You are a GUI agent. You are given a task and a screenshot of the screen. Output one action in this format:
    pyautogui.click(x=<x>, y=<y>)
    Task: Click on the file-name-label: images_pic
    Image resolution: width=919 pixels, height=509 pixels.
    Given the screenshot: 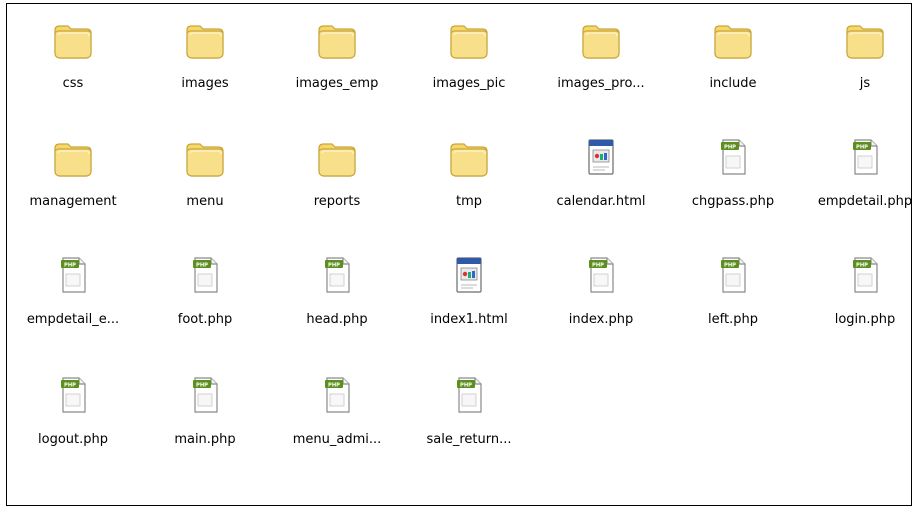 What is the action you would take?
    pyautogui.click(x=469, y=83)
    